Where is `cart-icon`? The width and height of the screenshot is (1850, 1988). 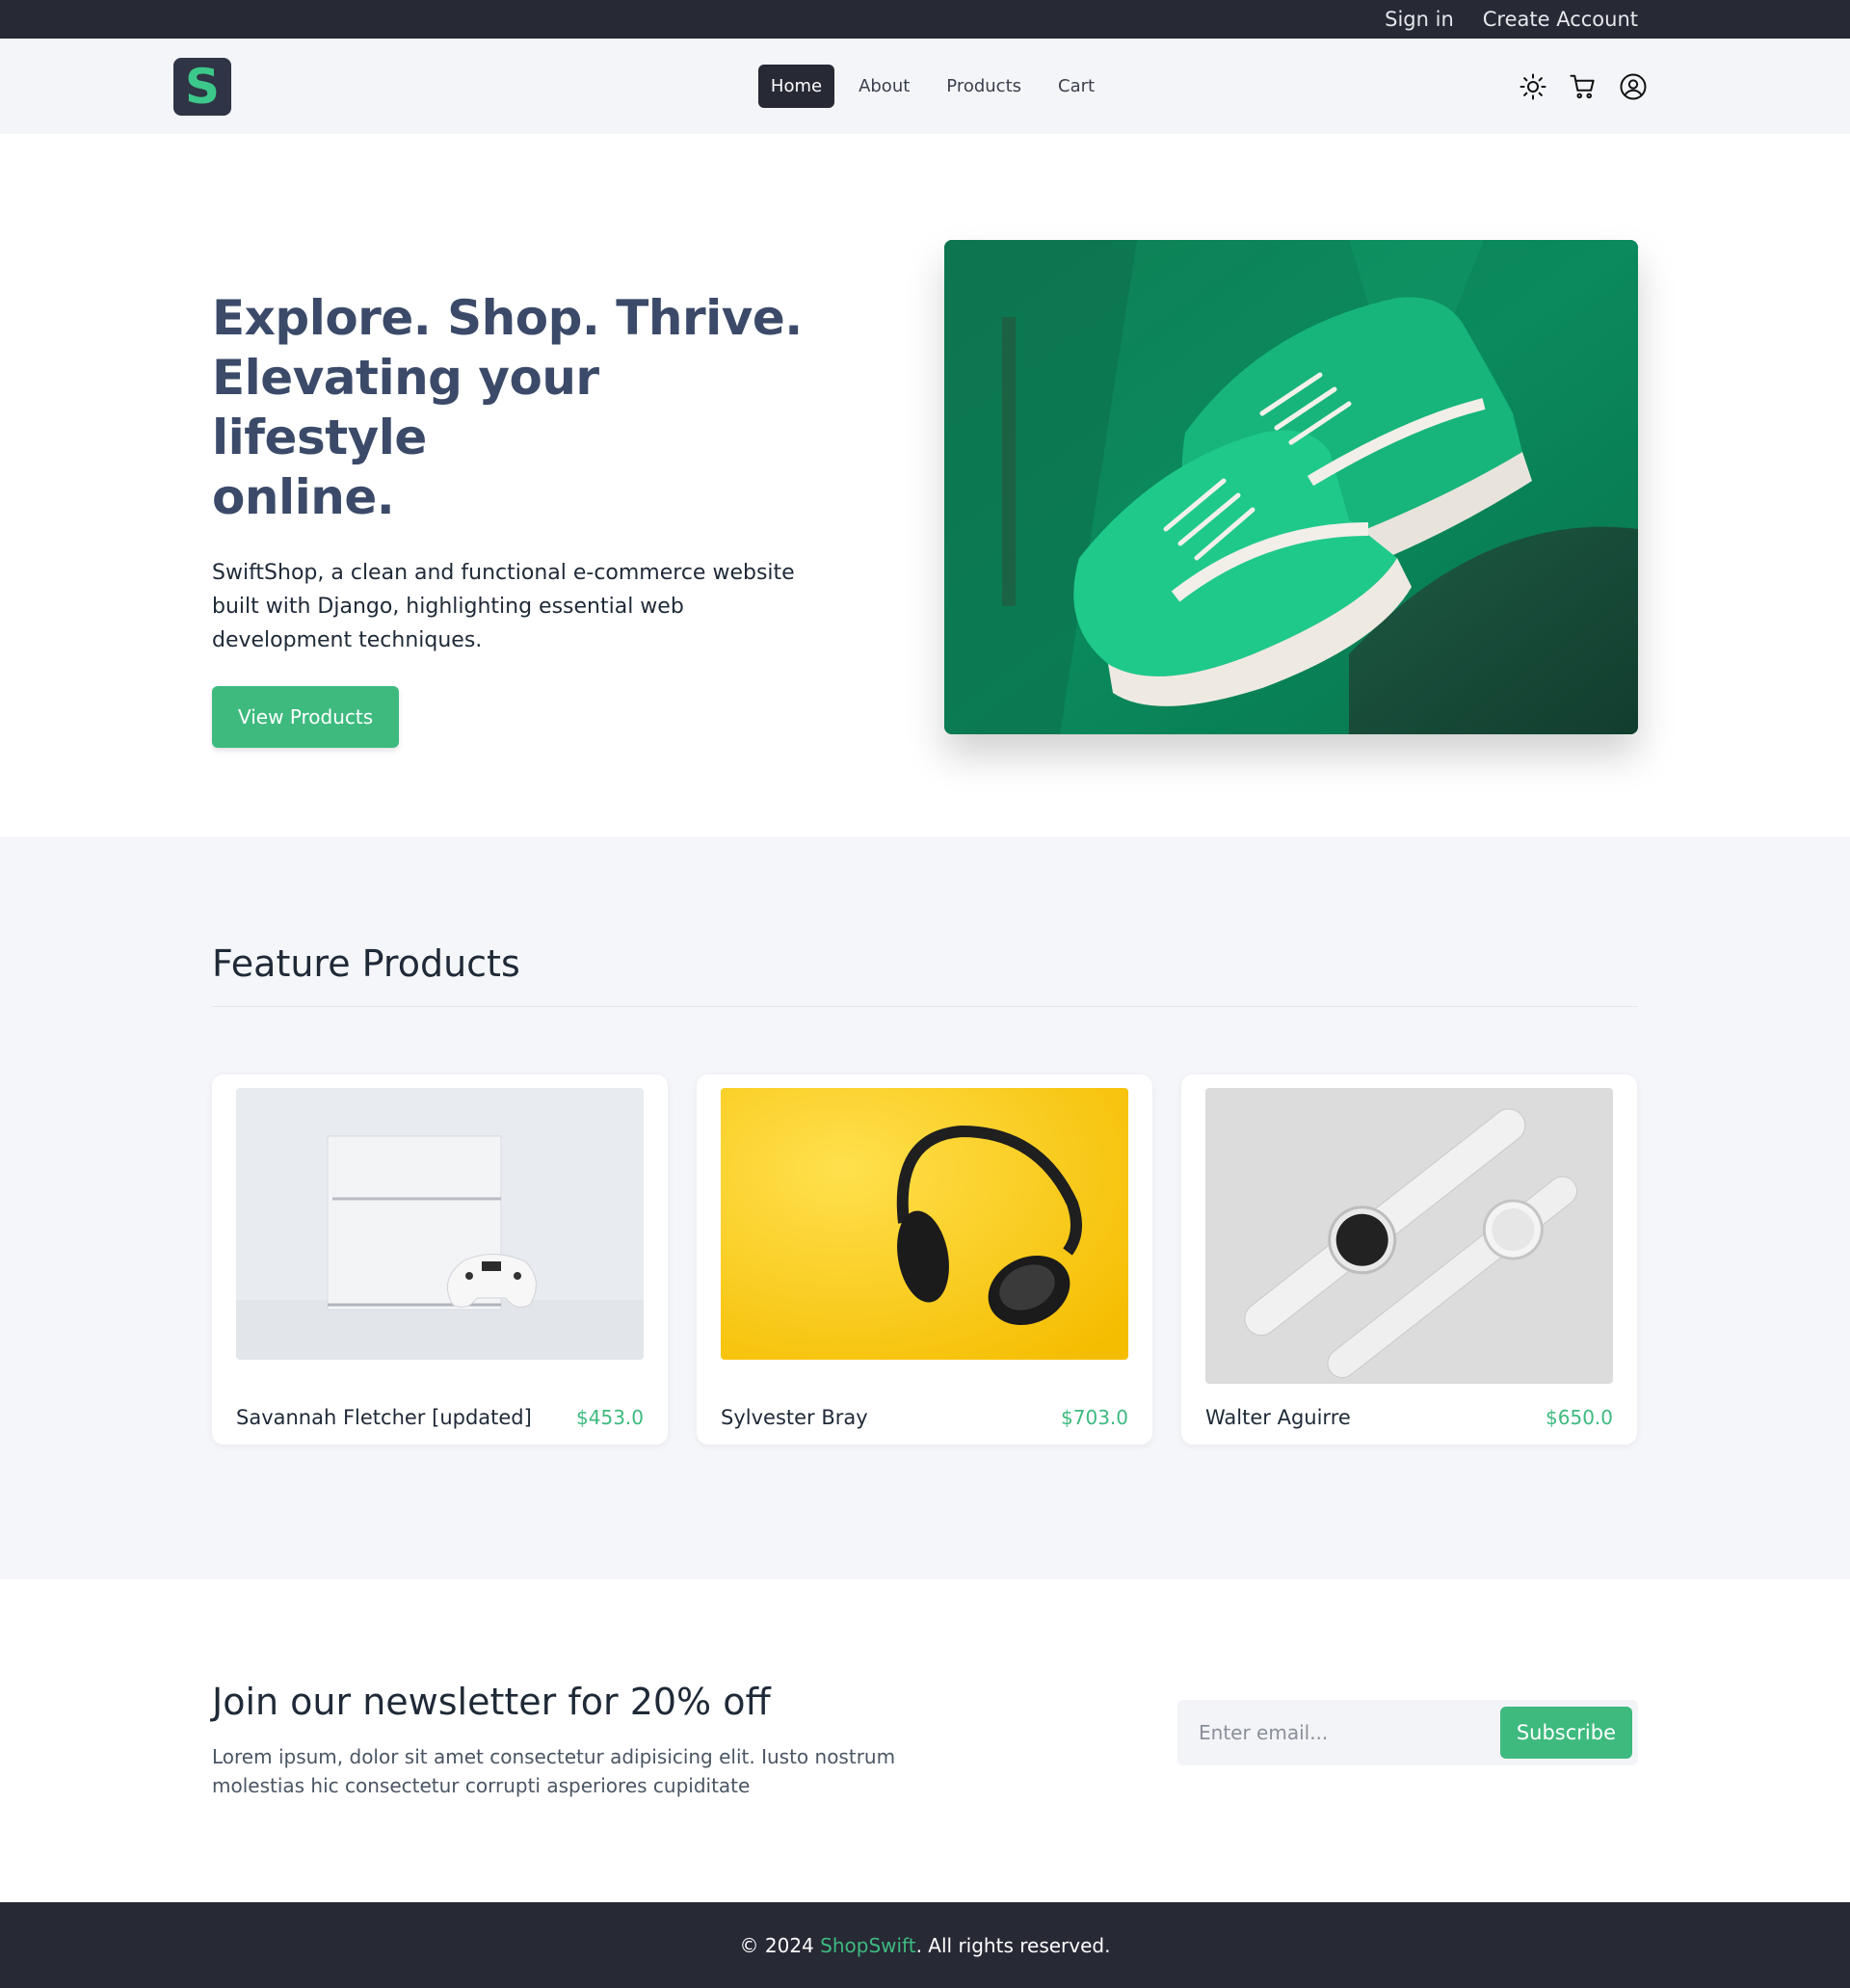 cart-icon is located at coordinates (1583, 86).